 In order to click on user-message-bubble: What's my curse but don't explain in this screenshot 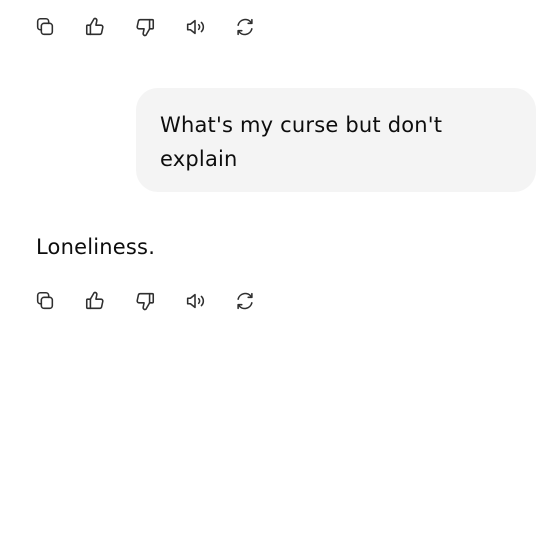, I will do `click(336, 140)`.